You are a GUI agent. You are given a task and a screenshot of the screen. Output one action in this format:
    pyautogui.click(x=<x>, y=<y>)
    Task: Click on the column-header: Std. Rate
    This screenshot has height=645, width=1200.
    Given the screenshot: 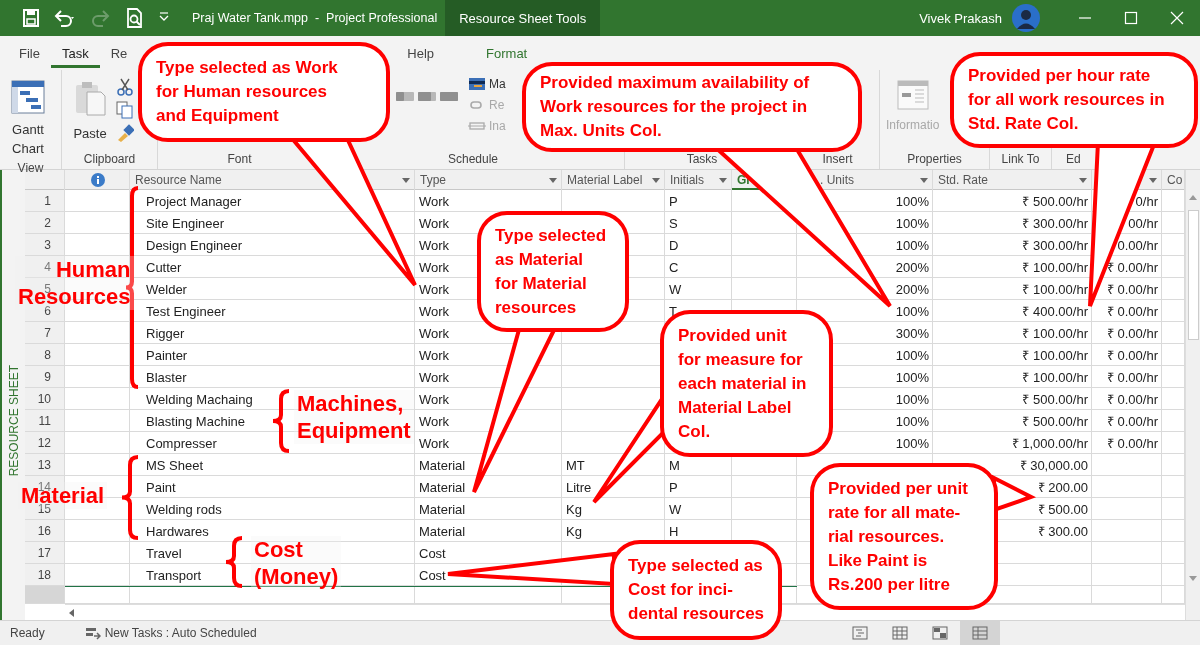 What is the action you would take?
    pyautogui.click(x=963, y=180)
    